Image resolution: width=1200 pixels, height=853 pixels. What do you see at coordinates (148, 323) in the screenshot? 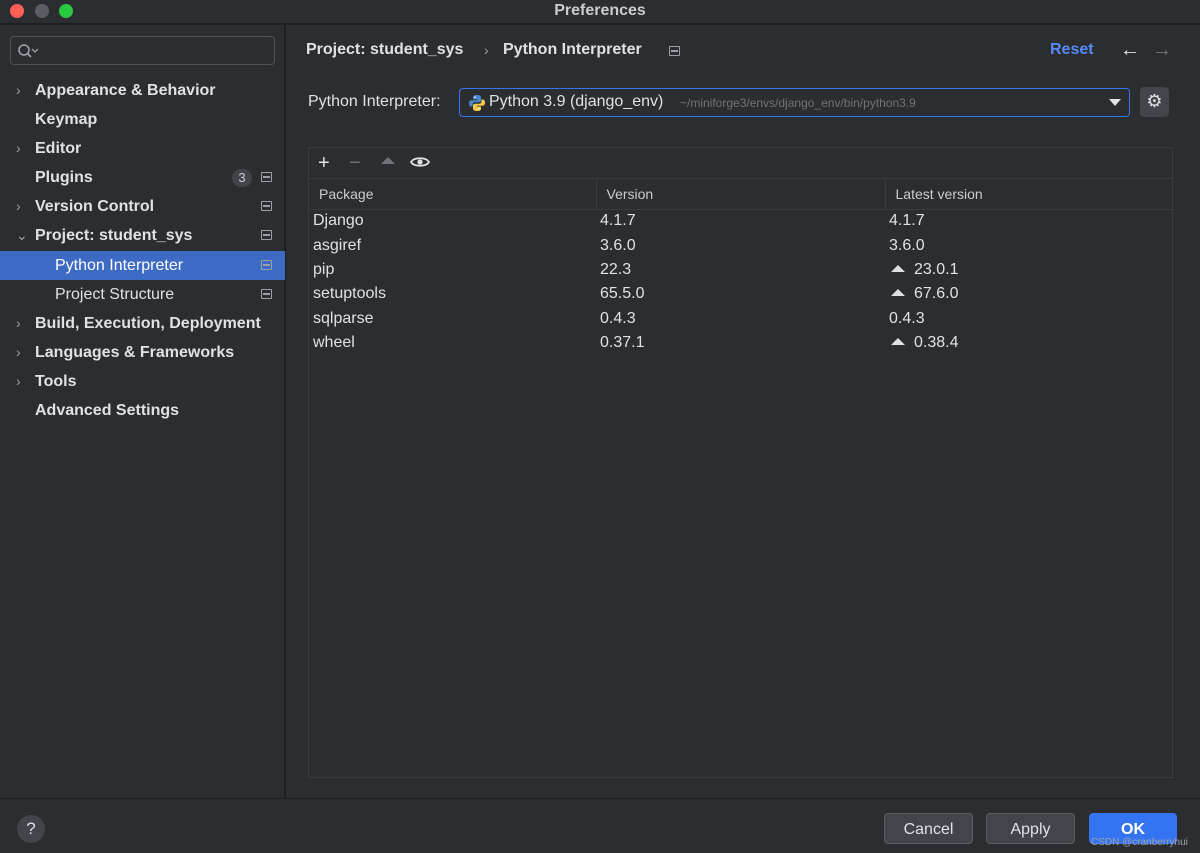
I see `sidebar-item-label: Build, Execution, Deployment` at bounding box center [148, 323].